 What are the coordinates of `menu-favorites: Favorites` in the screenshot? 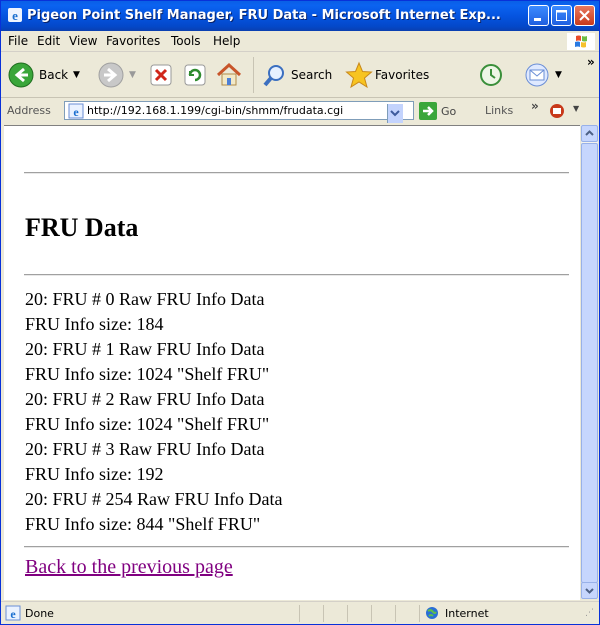 It's located at (133, 41).